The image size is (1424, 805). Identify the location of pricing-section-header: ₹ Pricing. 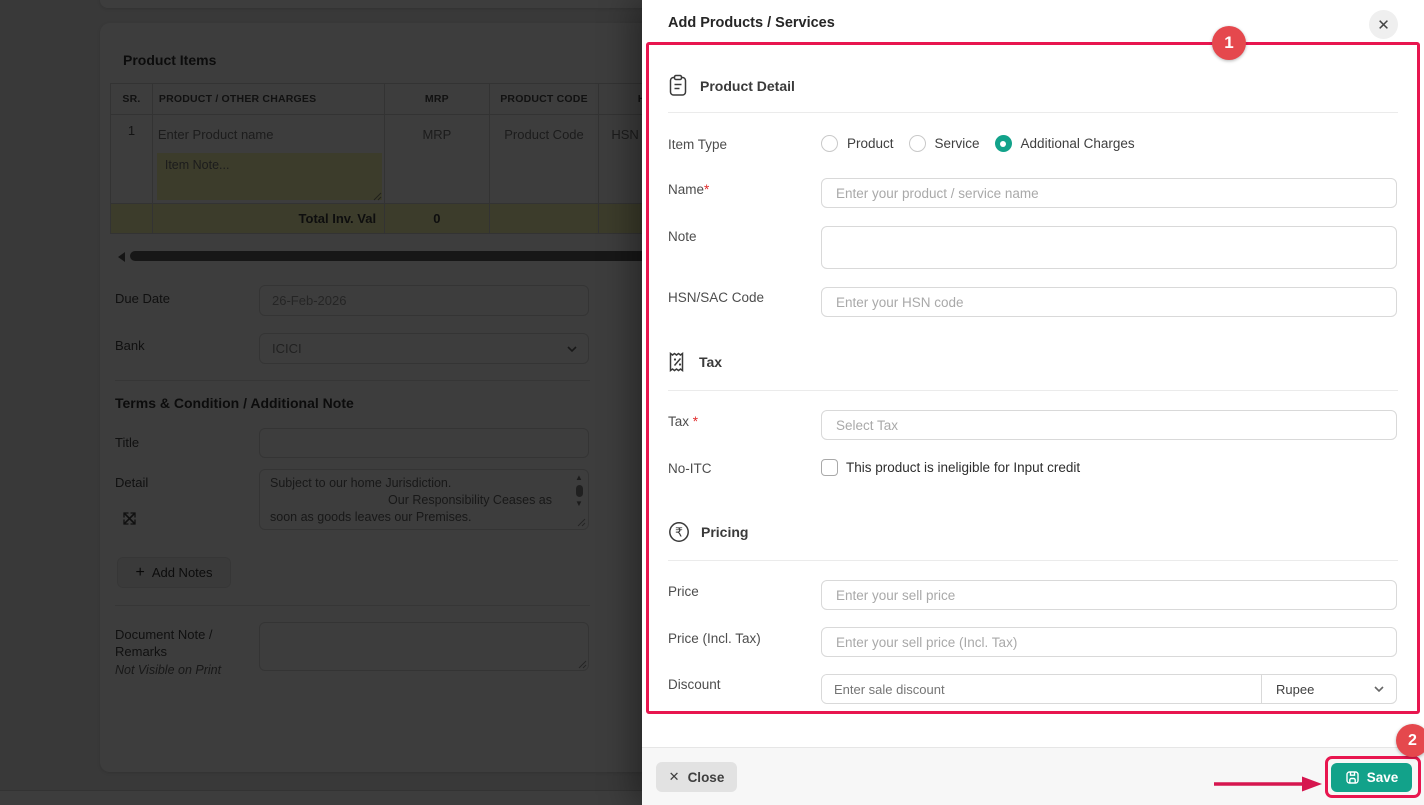
(708, 532).